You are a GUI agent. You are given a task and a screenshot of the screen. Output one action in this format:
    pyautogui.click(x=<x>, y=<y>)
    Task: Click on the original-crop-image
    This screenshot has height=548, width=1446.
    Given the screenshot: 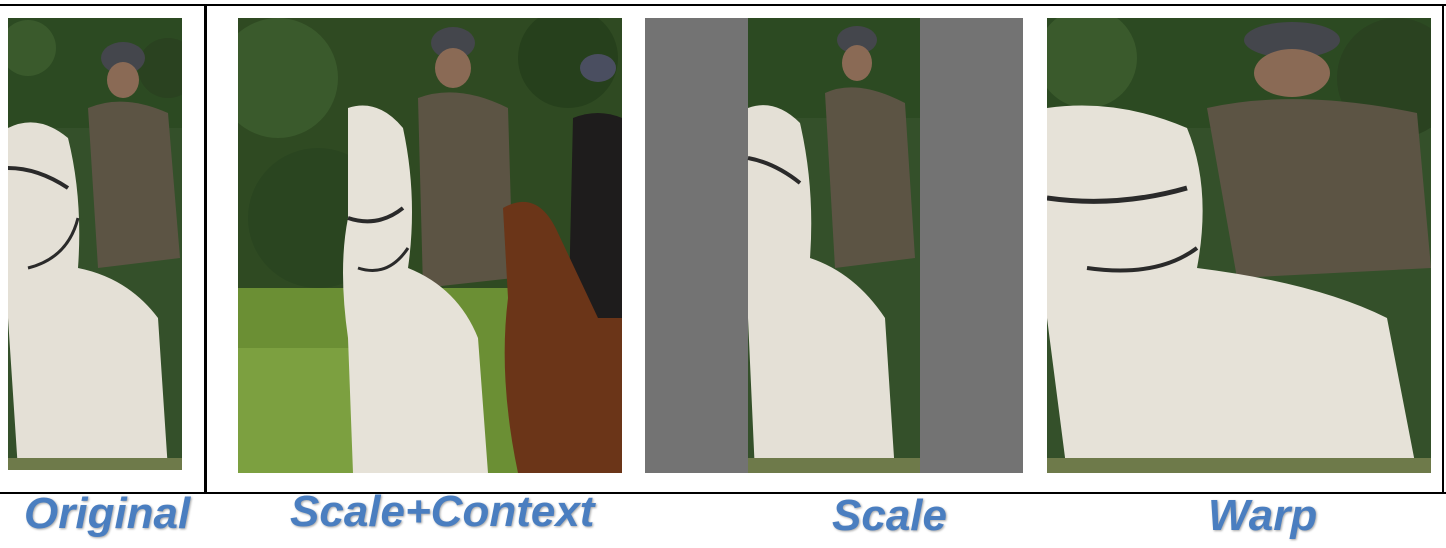 What is the action you would take?
    pyautogui.click(x=95, y=244)
    